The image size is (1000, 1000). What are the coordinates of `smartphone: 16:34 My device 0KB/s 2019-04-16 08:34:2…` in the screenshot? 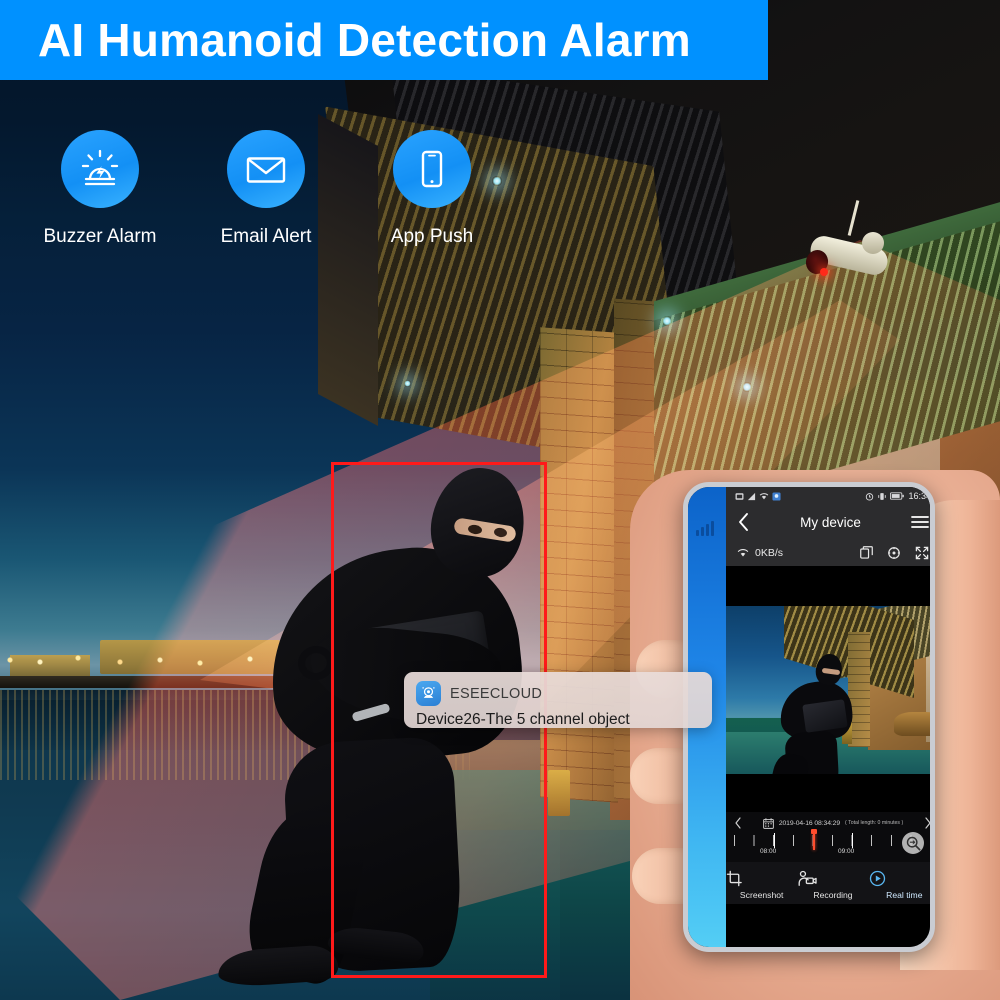 It's located at (809, 717).